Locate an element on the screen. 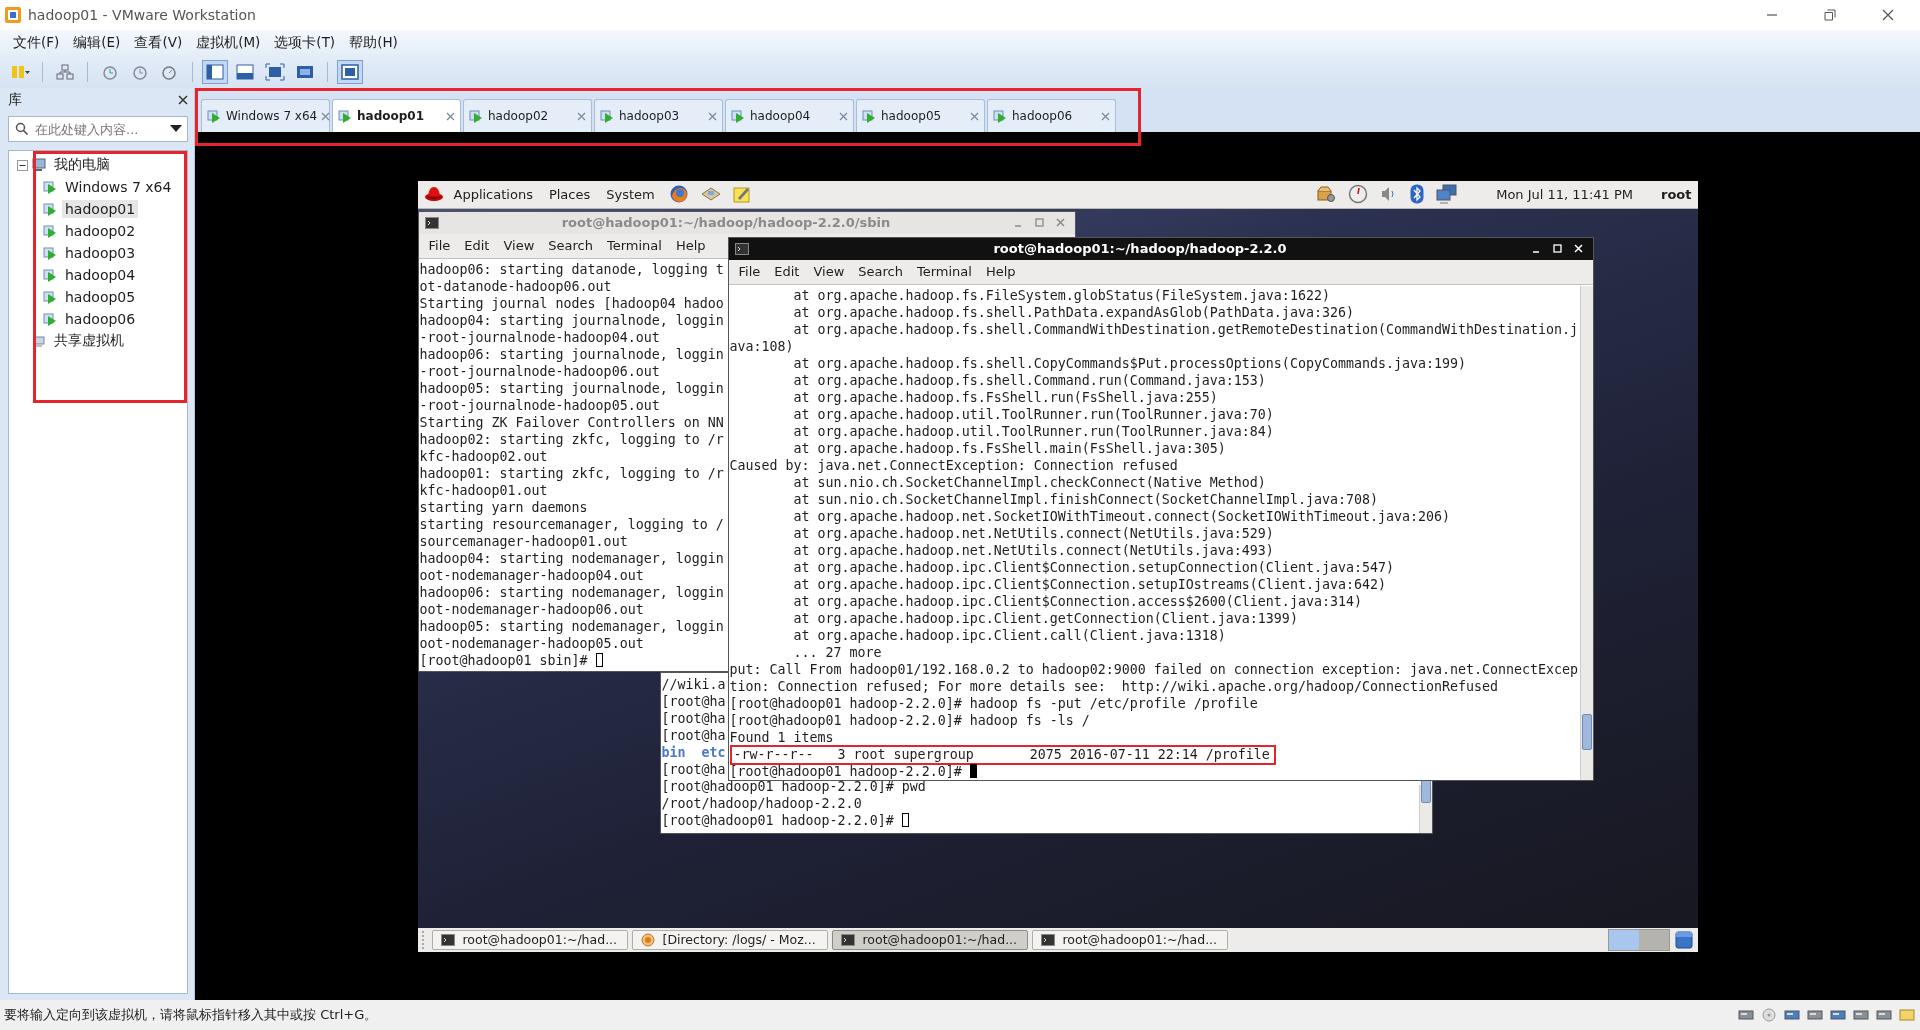 The width and height of the screenshot is (1920, 1030). menu-item: 虚拟机(M) is located at coordinates (228, 43).